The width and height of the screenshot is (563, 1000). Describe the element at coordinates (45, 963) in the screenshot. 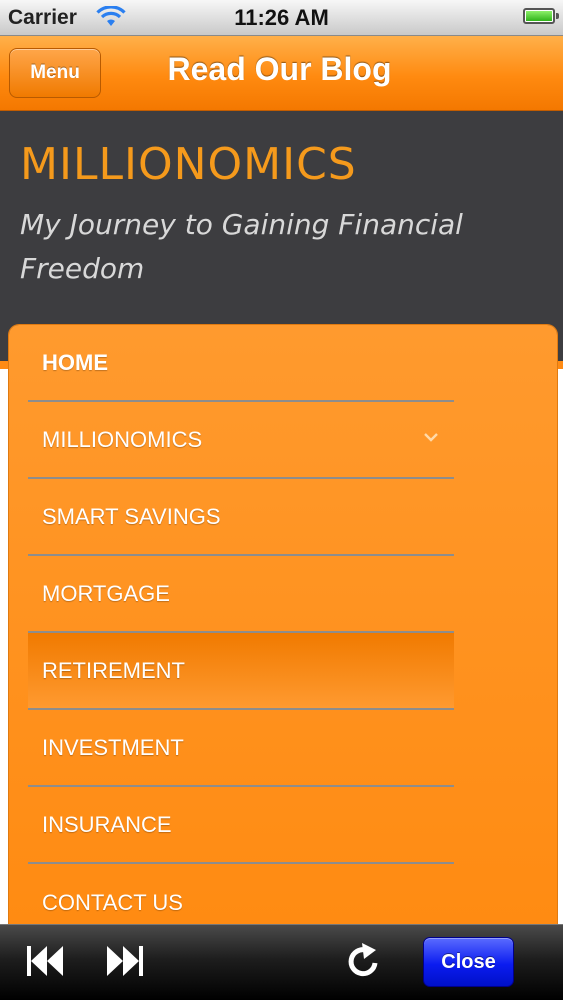

I see `rewind-icon` at that location.